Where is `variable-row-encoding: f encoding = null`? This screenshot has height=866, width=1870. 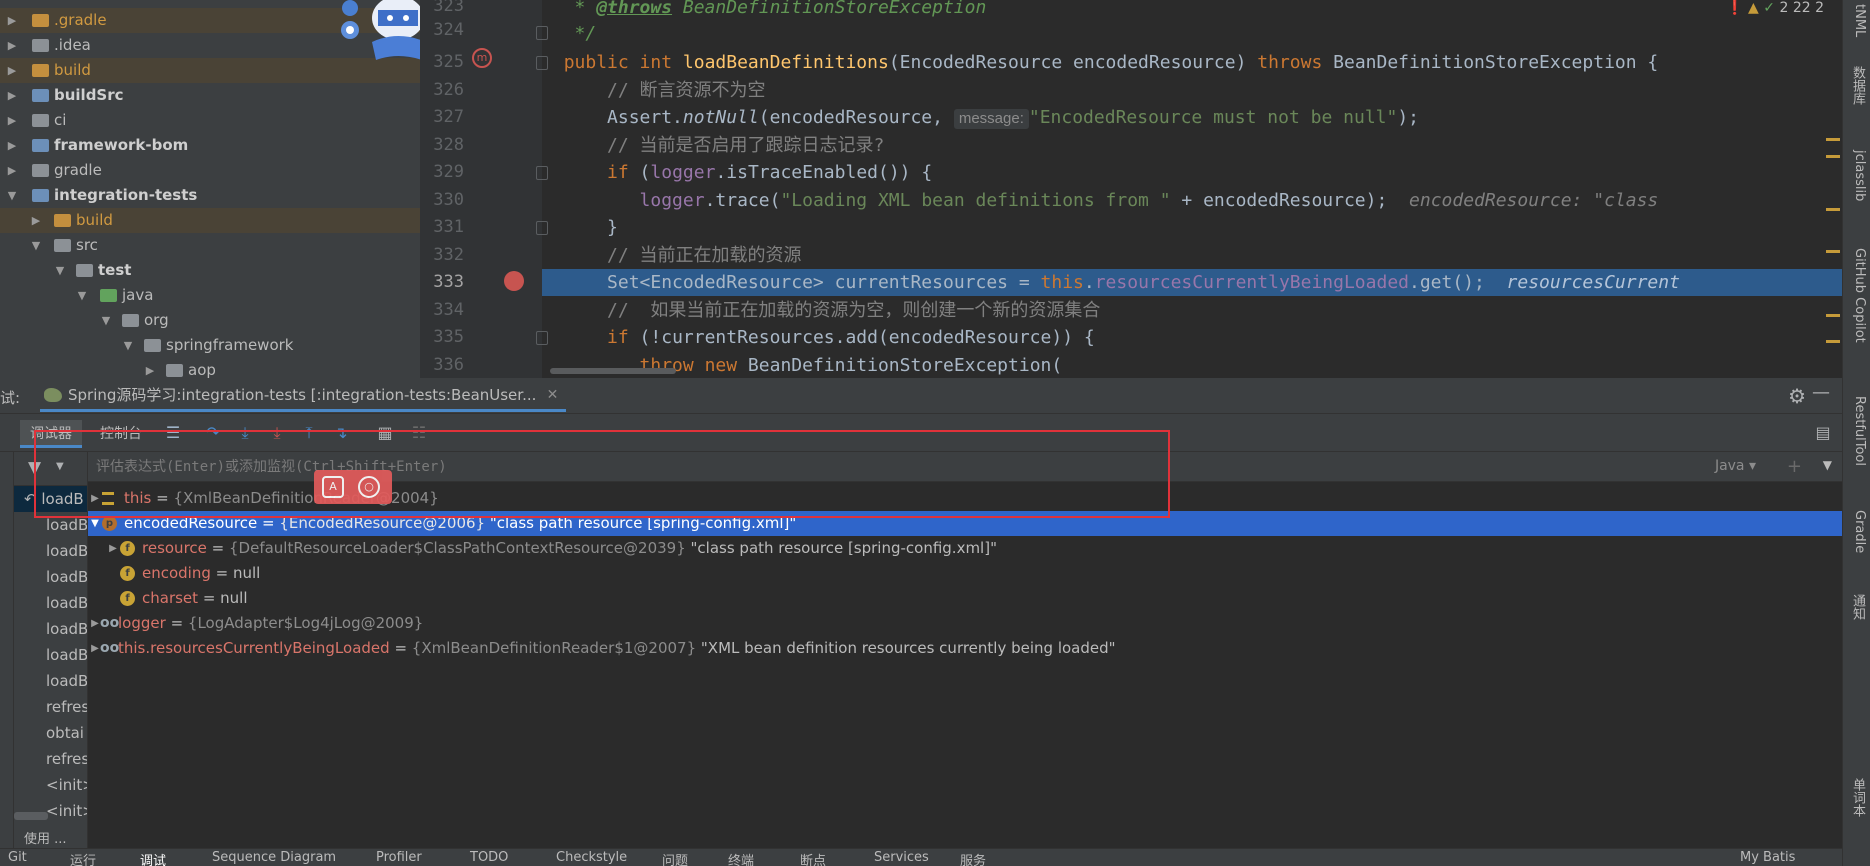 variable-row-encoding: f encoding = null is located at coordinates (965, 573).